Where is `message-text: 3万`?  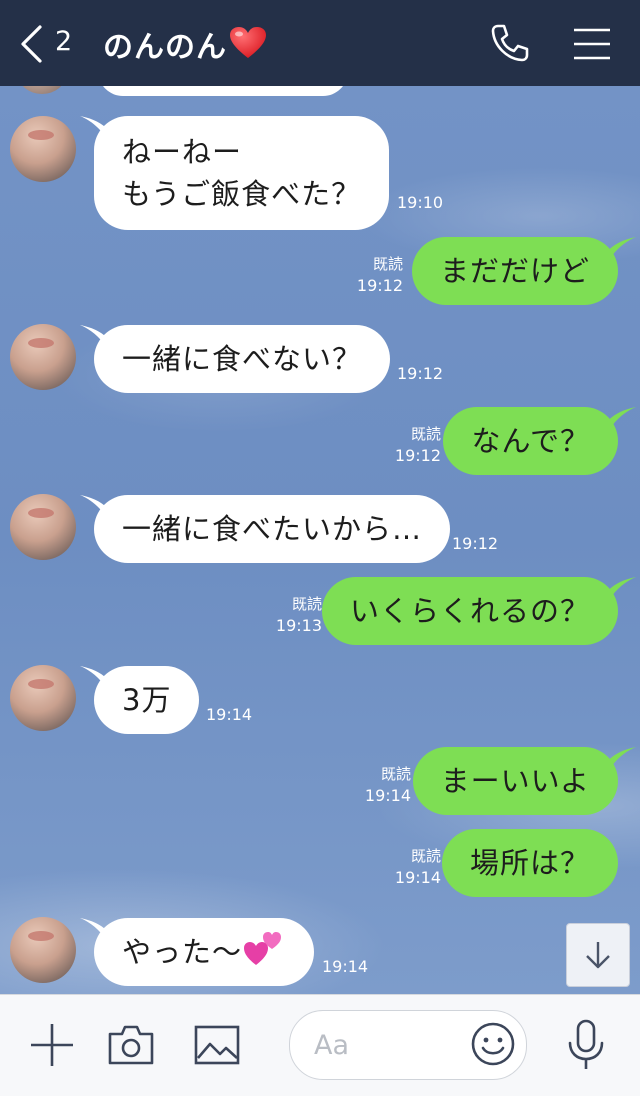
message-text: 3万 is located at coordinates (147, 700).